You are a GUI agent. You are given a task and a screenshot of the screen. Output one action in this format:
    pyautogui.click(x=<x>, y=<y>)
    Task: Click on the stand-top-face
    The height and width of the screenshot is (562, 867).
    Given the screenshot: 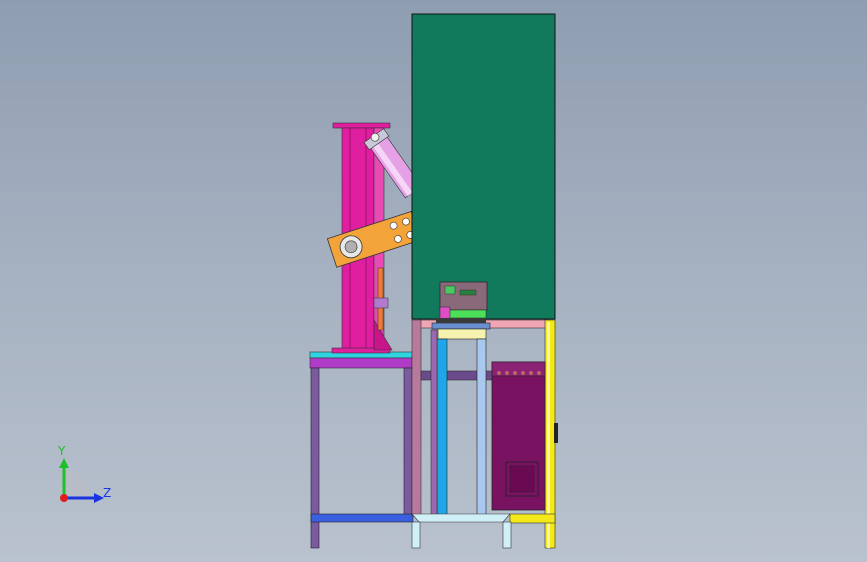 What is the action you would take?
    pyautogui.click(x=462, y=334)
    